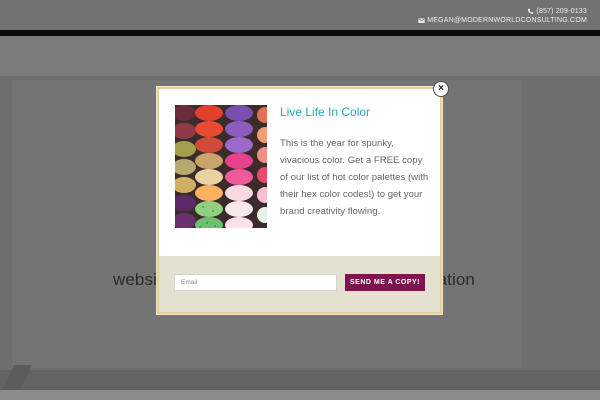  I want to click on send-me-a-copy-button: SEND ME A COPY!, so click(385, 282).